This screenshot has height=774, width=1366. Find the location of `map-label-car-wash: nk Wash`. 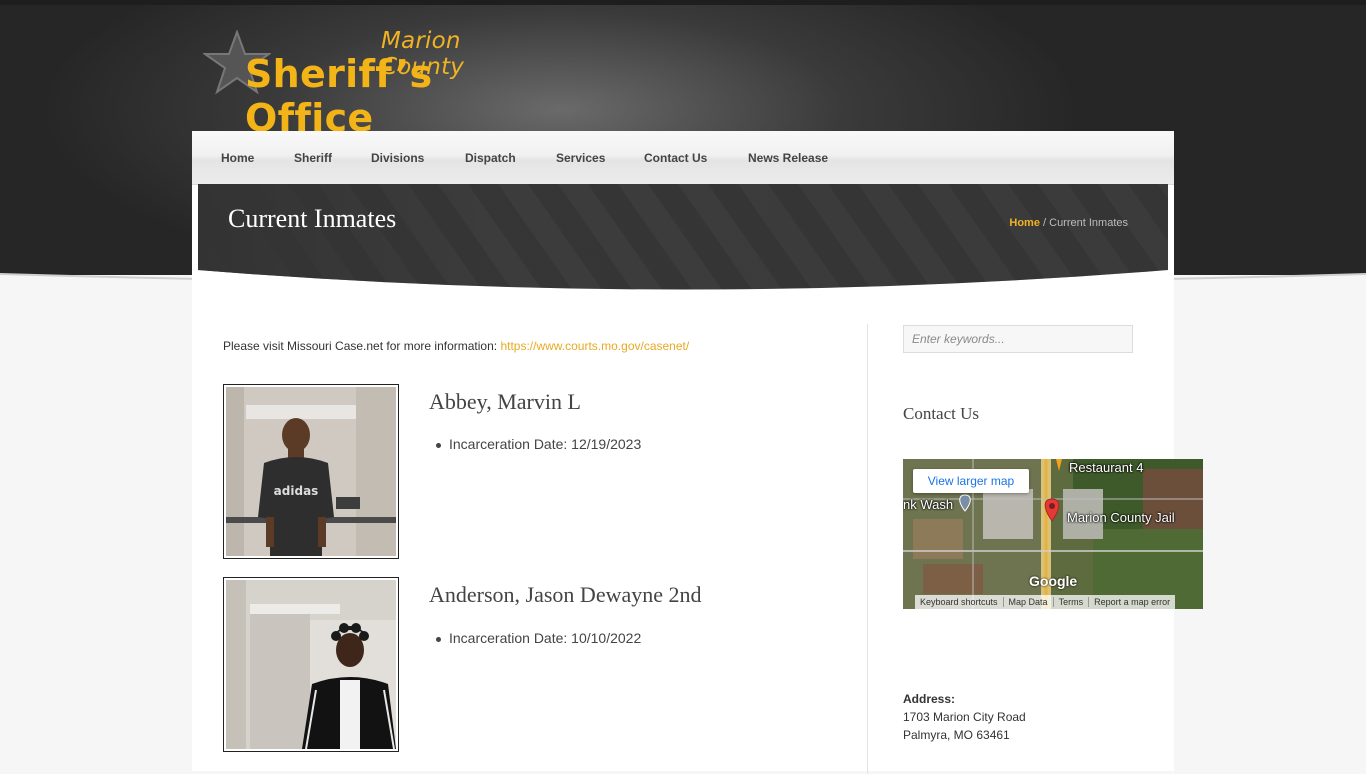

map-label-car-wash: nk Wash is located at coordinates (928, 504).